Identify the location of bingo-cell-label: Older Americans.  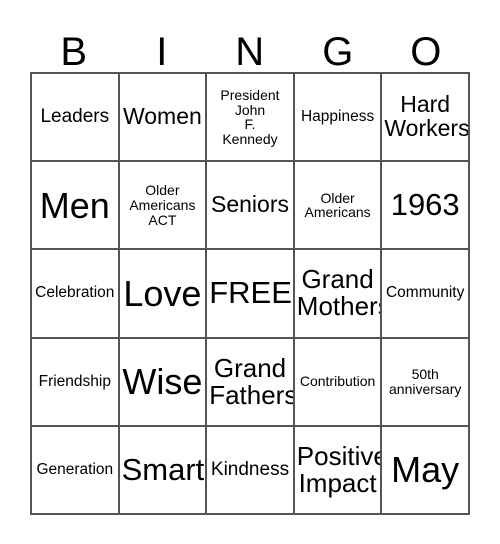
(337, 205).